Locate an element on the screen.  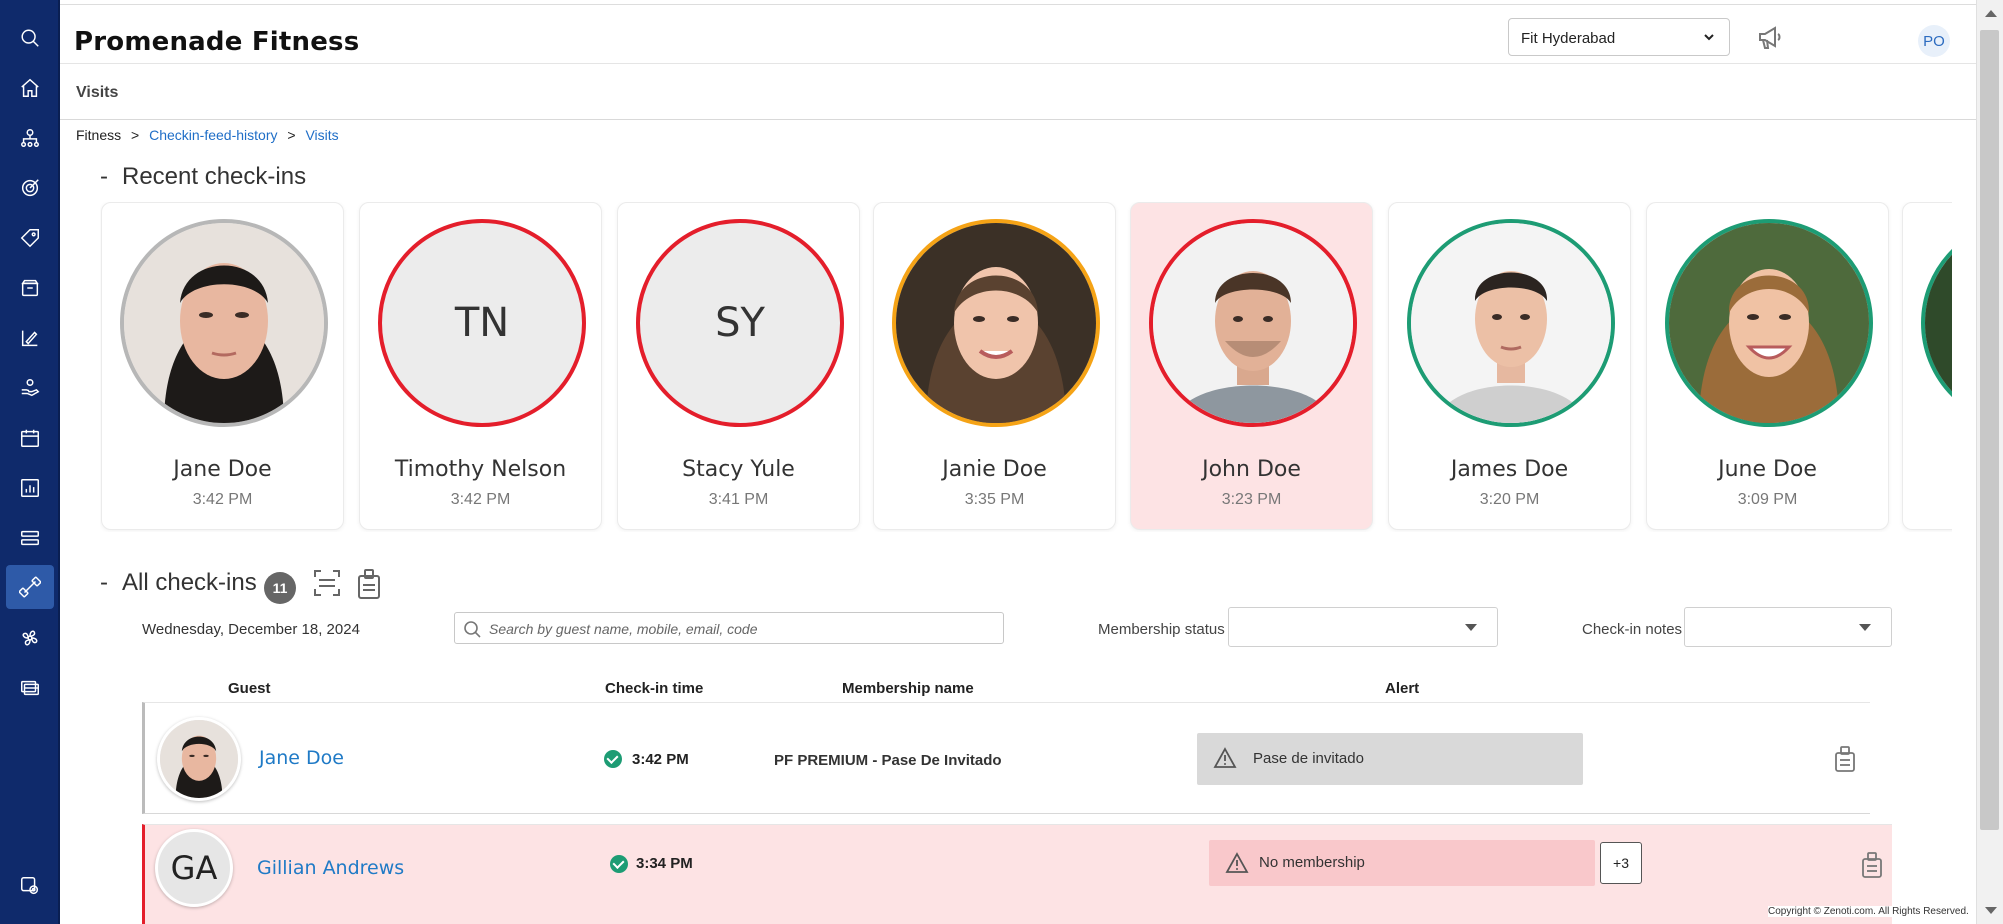
vertical-scrollbar is located at coordinates (1989, 462).